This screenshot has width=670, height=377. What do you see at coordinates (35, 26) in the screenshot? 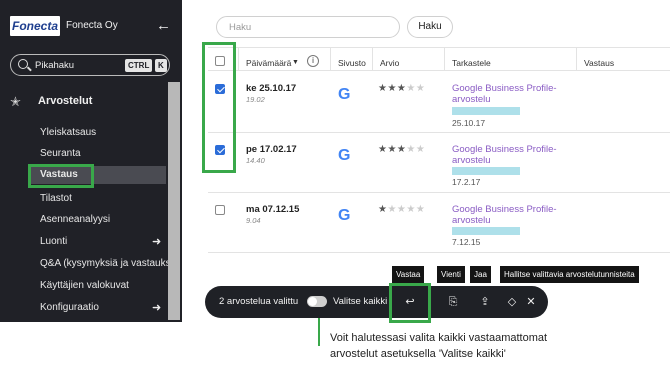
I see `fonecta-logo: Fonecta` at bounding box center [35, 26].